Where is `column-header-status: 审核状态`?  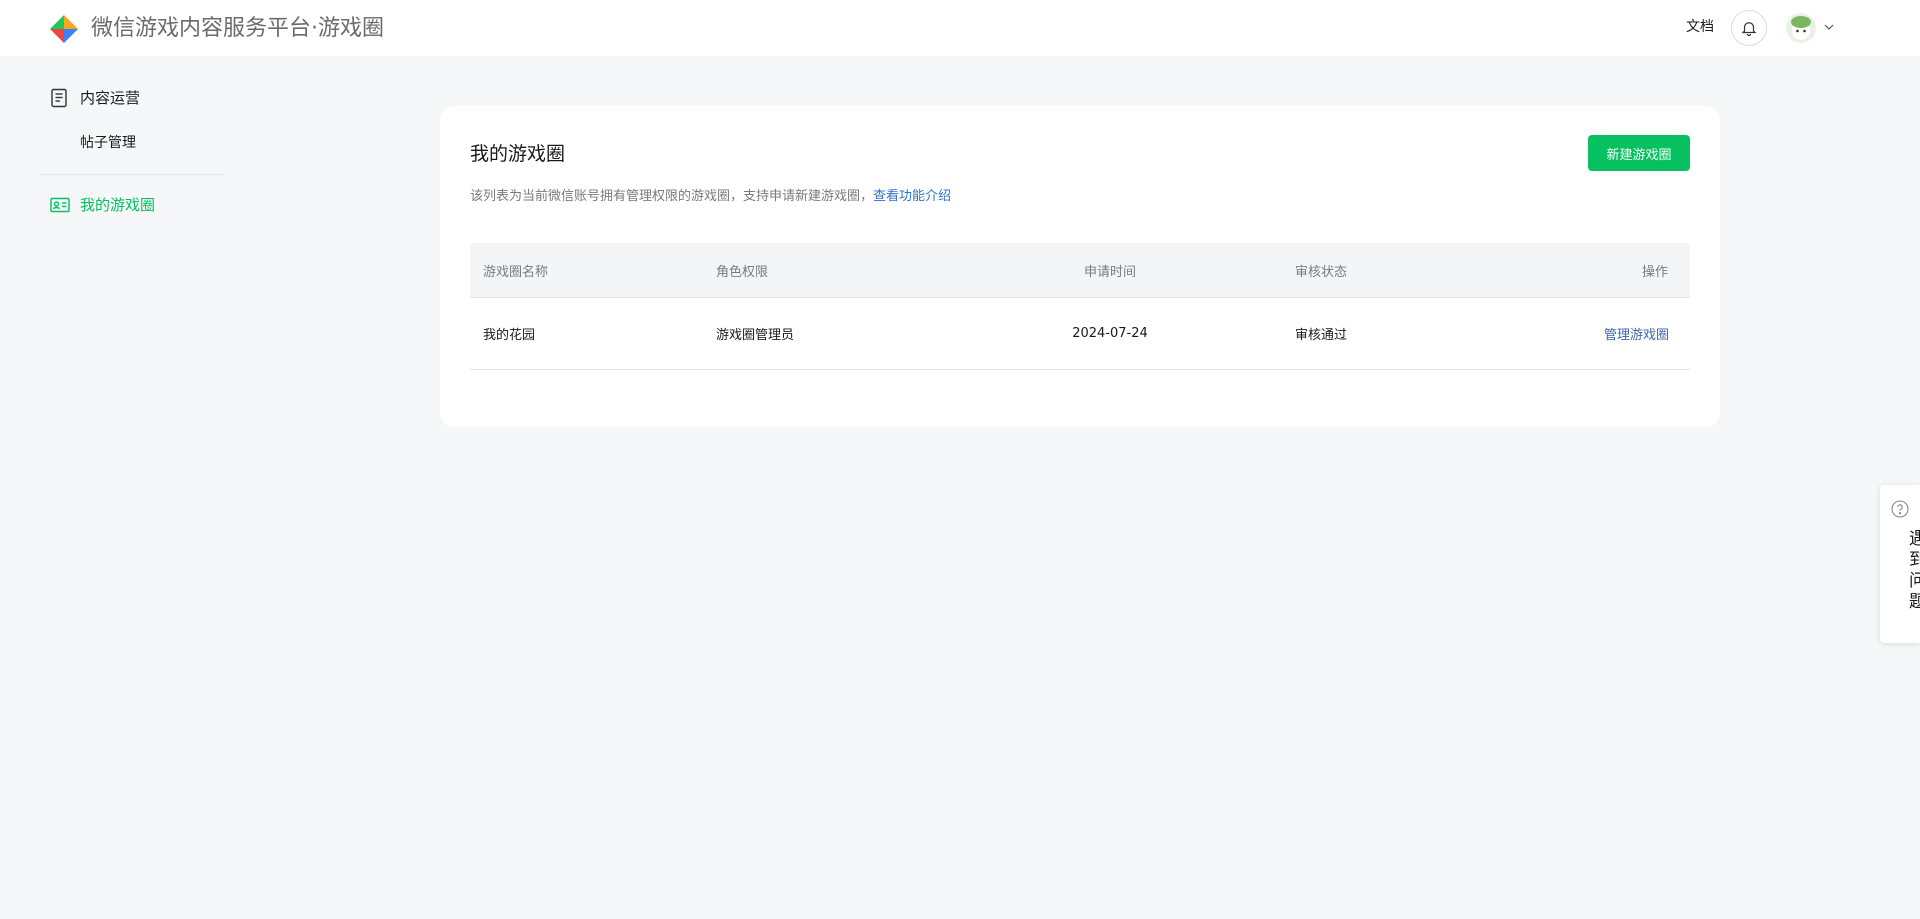 column-header-status: 审核状态 is located at coordinates (1321, 272).